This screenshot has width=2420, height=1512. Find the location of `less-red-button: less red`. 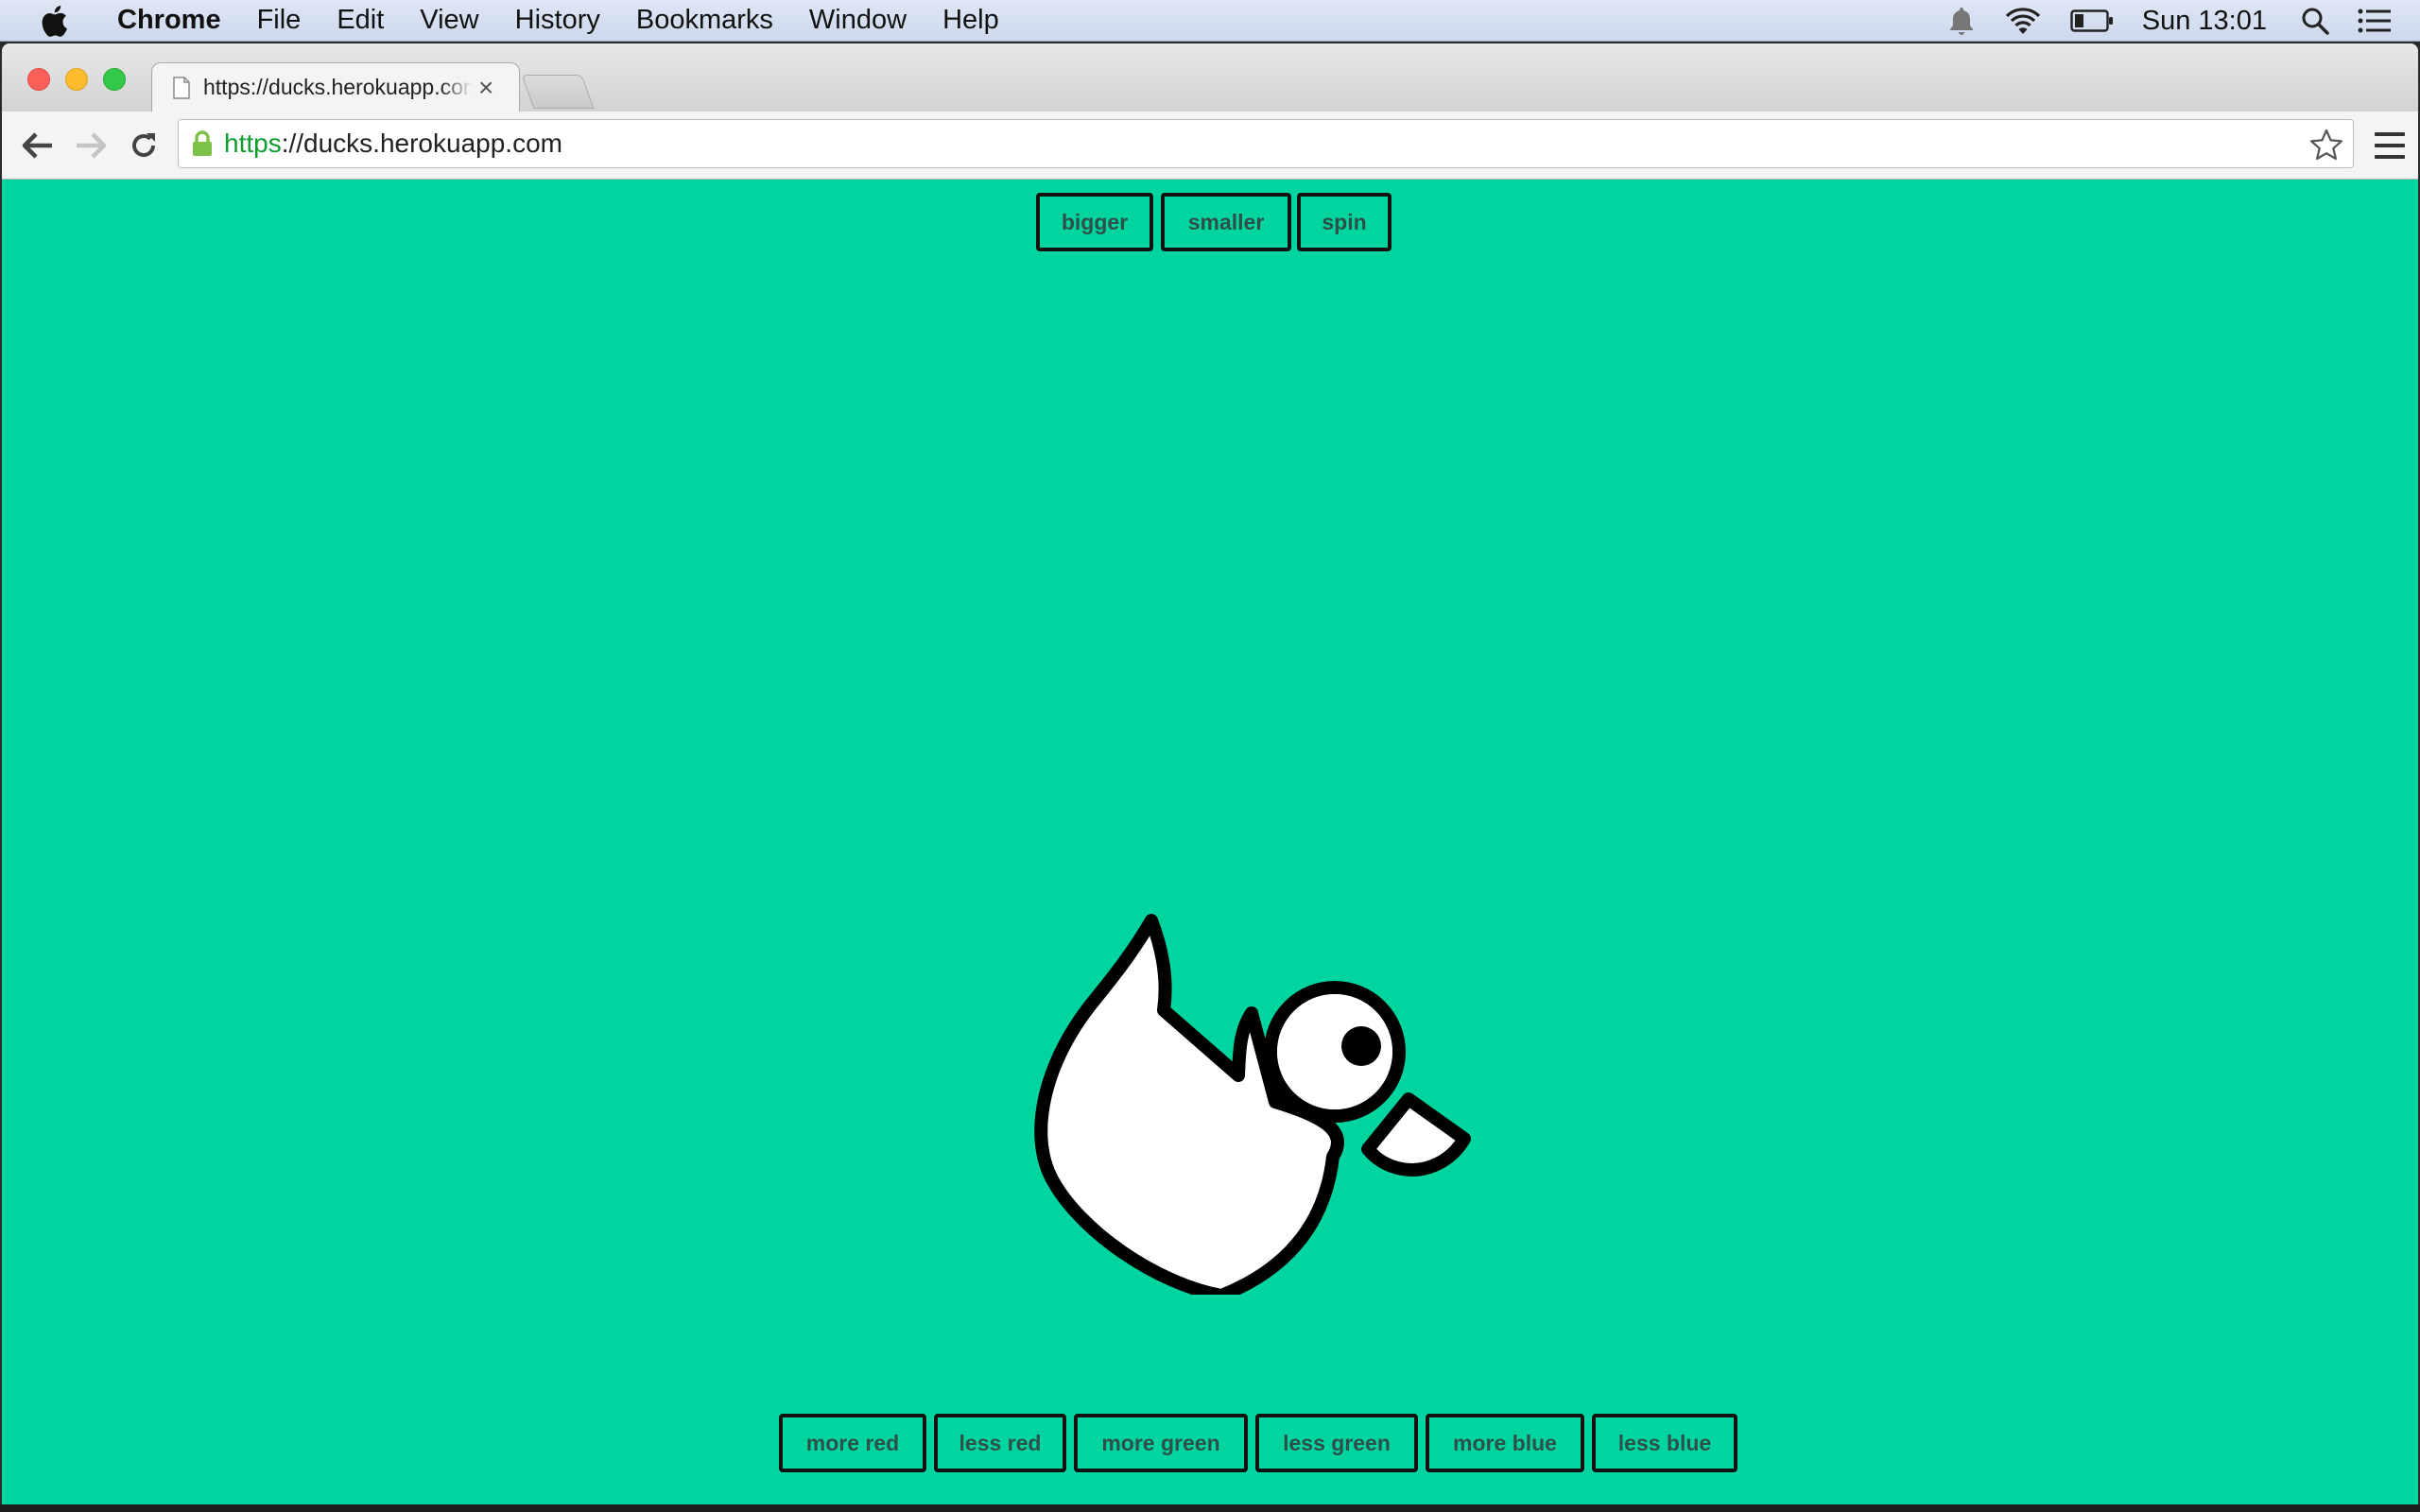

less-red-button: less red is located at coordinates (1000, 1443).